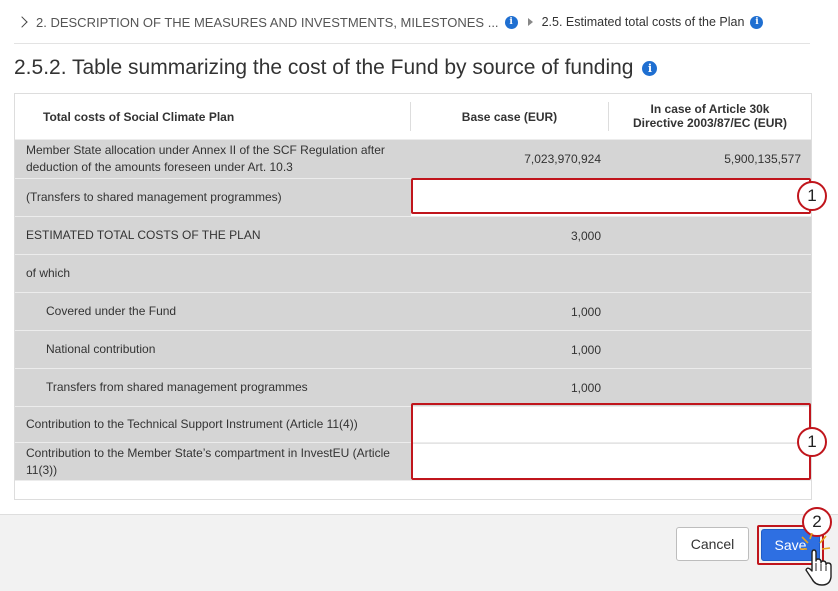 The image size is (838, 591). What do you see at coordinates (143, 235) in the screenshot?
I see `row-label: ESTIMATED TOTAL COSTS OF THE PLAN` at bounding box center [143, 235].